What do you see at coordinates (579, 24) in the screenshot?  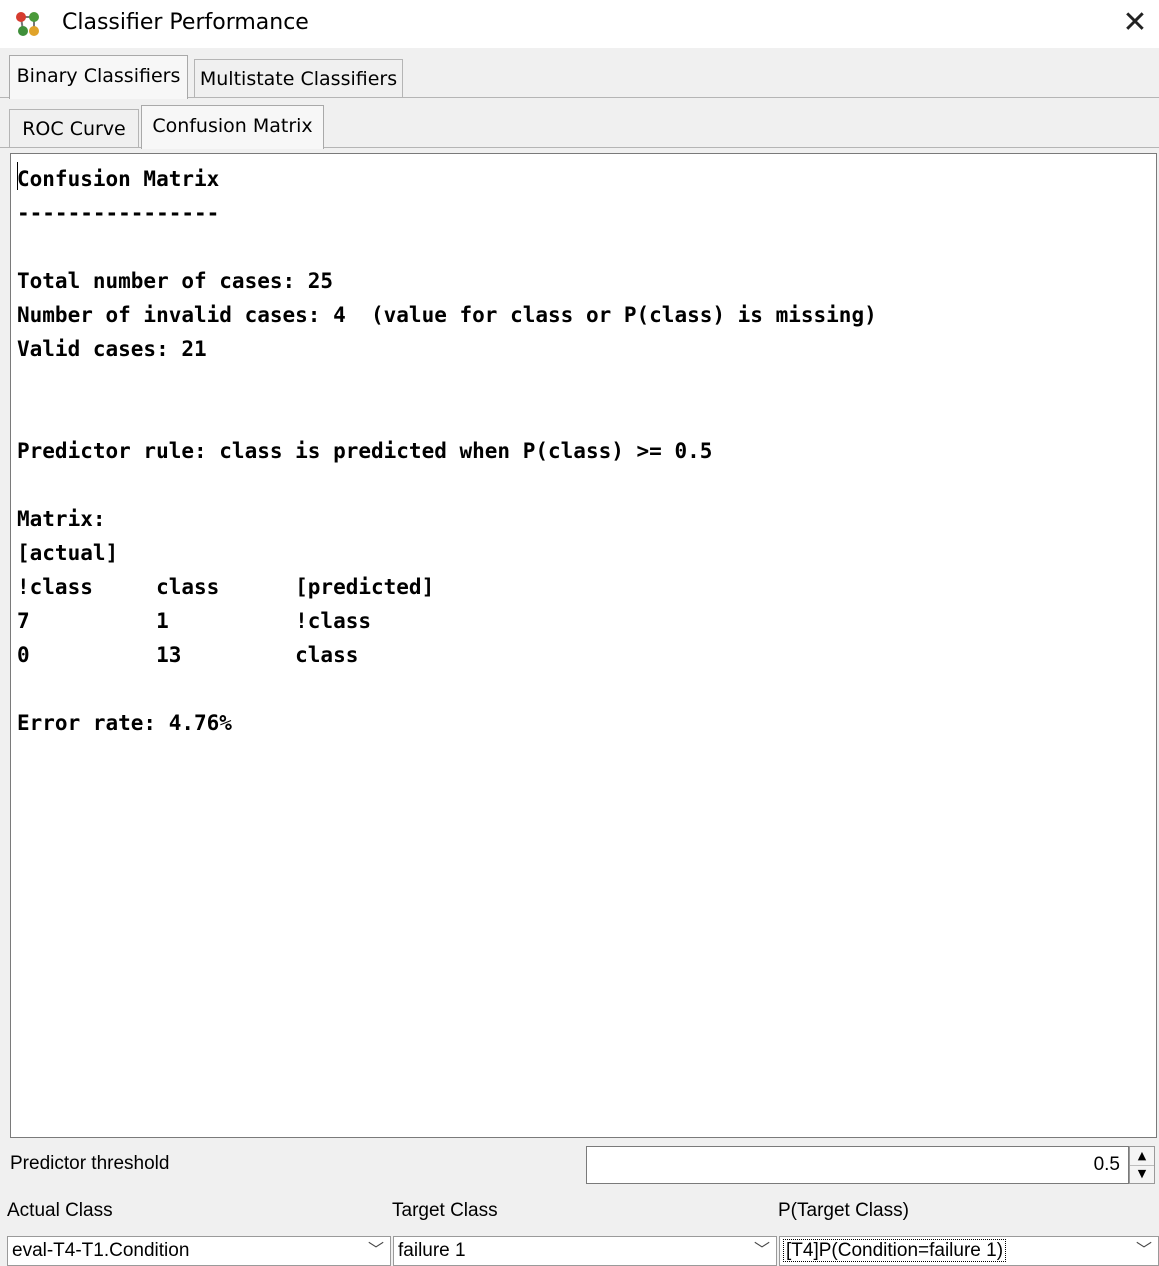 I see `title-bar: Classifier Performance ✕` at bounding box center [579, 24].